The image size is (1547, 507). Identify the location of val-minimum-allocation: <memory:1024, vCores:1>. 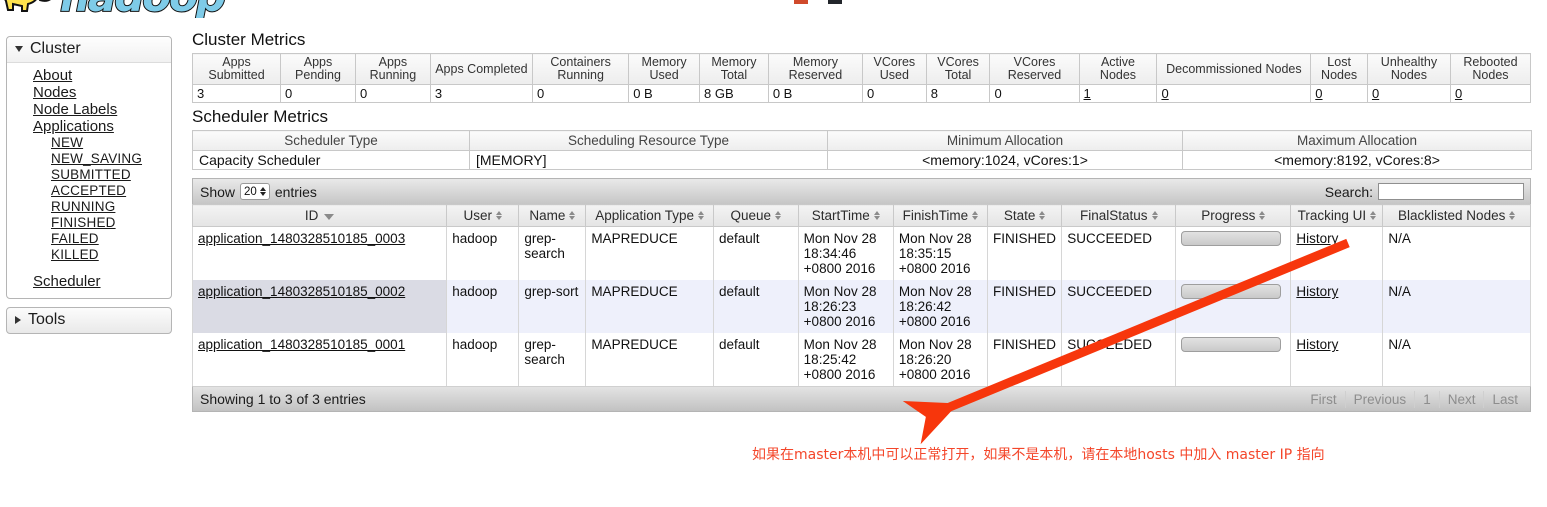
(1005, 160).